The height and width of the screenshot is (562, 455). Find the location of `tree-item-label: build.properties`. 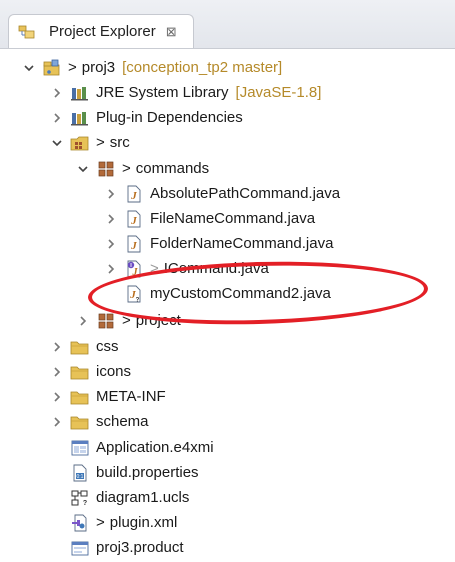

tree-item-label: build.properties is located at coordinates (147, 472).